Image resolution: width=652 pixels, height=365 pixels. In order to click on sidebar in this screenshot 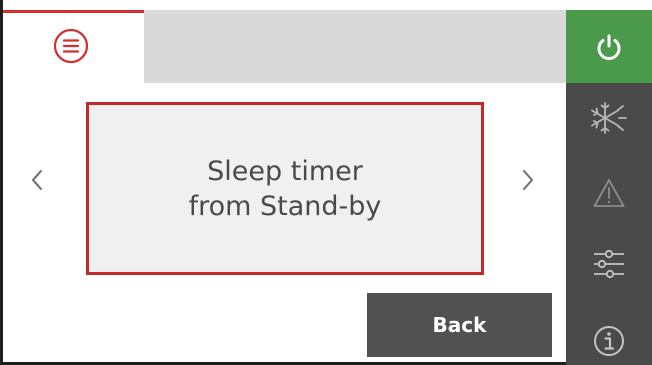, I will do `click(609, 187)`.